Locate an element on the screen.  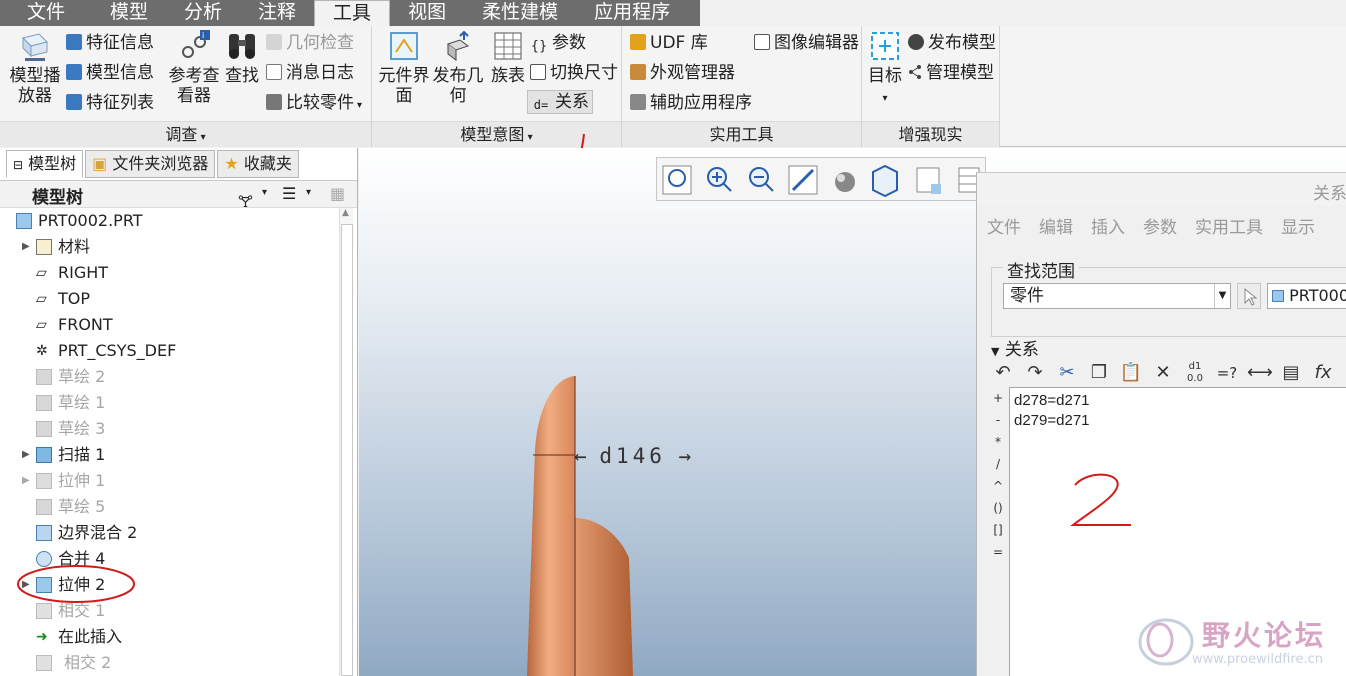
tab-model-tree: ⊟ 模型树 is located at coordinates (45, 164).